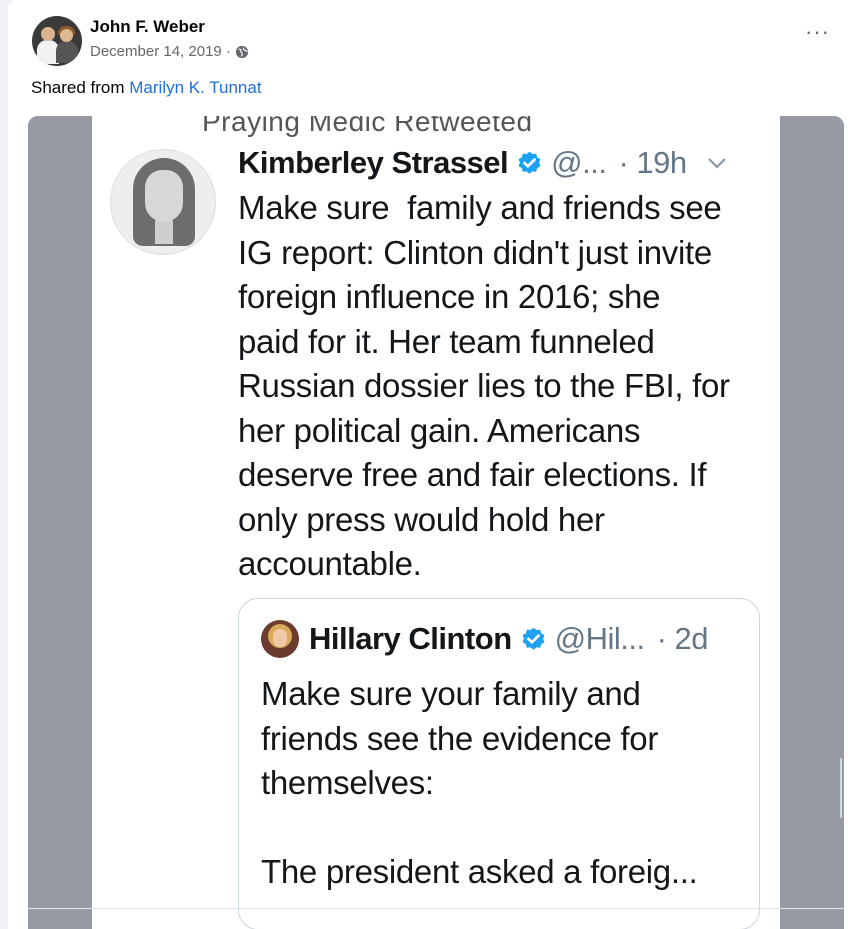 This screenshot has width=848, height=929. Describe the element at coordinates (160, 51) in the screenshot. I see `post-date: December 14, 2019 ·` at that location.